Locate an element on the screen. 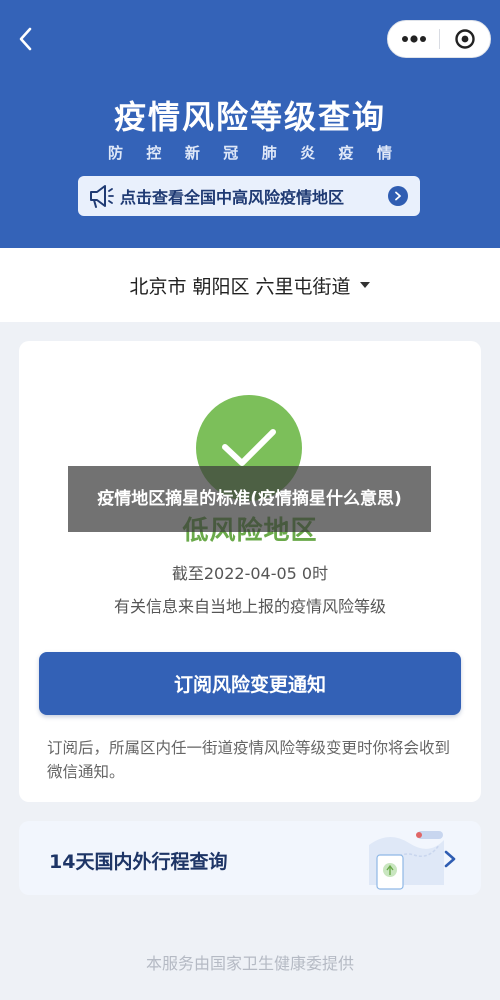  map-route-icon is located at coordinates (406, 860).